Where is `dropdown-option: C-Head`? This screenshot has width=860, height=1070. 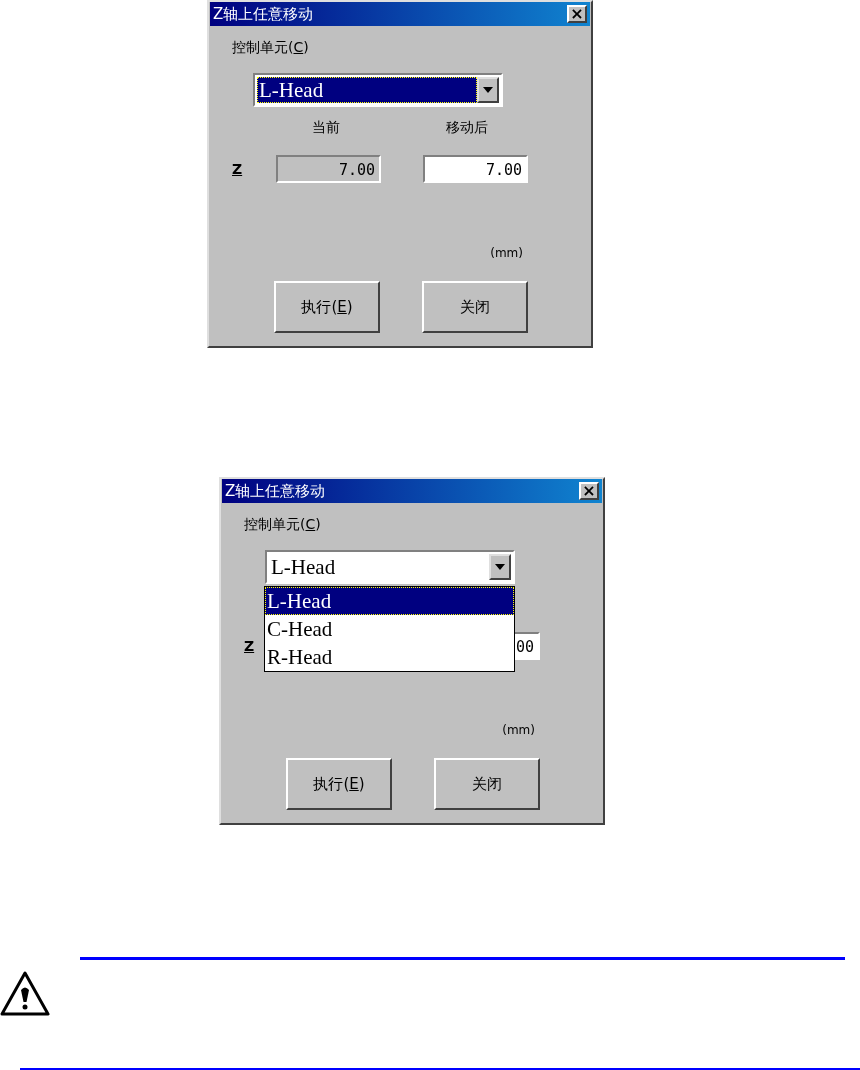 dropdown-option: C-Head is located at coordinates (389, 629).